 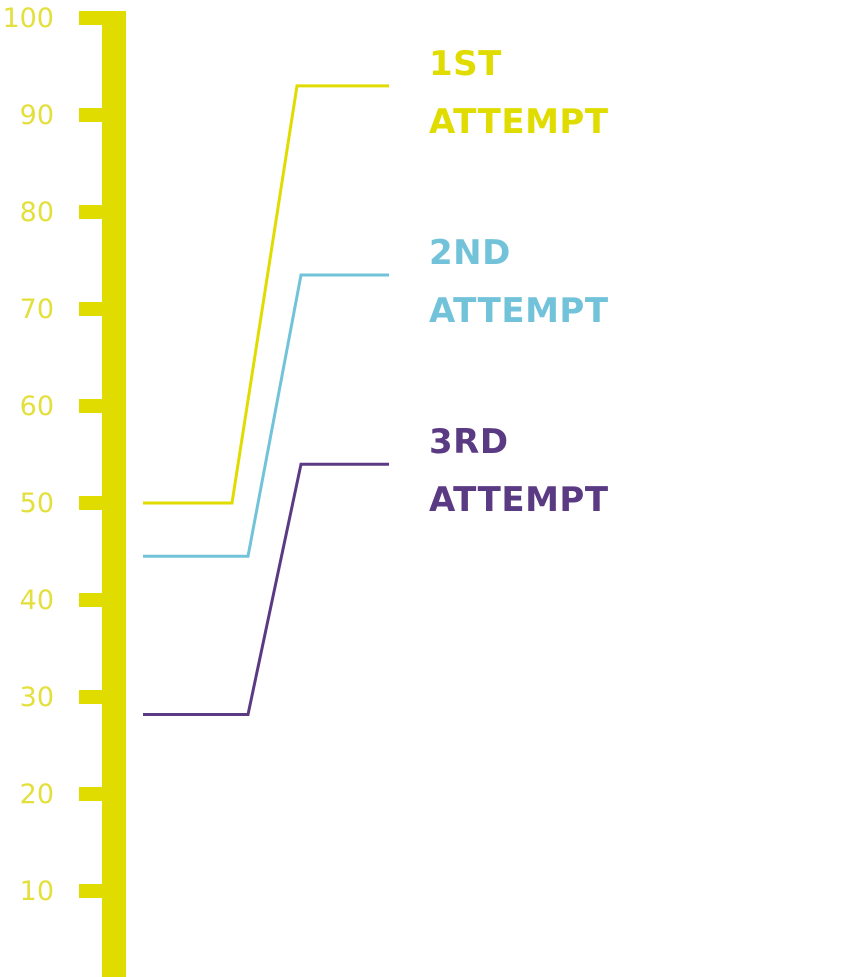 I want to click on y-tick-label: 80, so click(x=37, y=212).